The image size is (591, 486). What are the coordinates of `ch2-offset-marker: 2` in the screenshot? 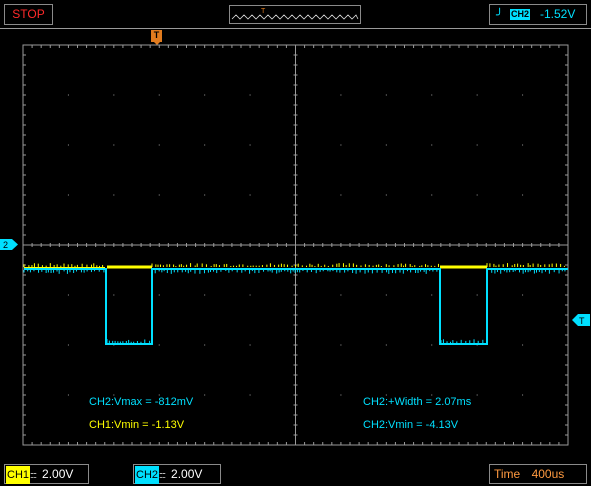 It's located at (9, 244).